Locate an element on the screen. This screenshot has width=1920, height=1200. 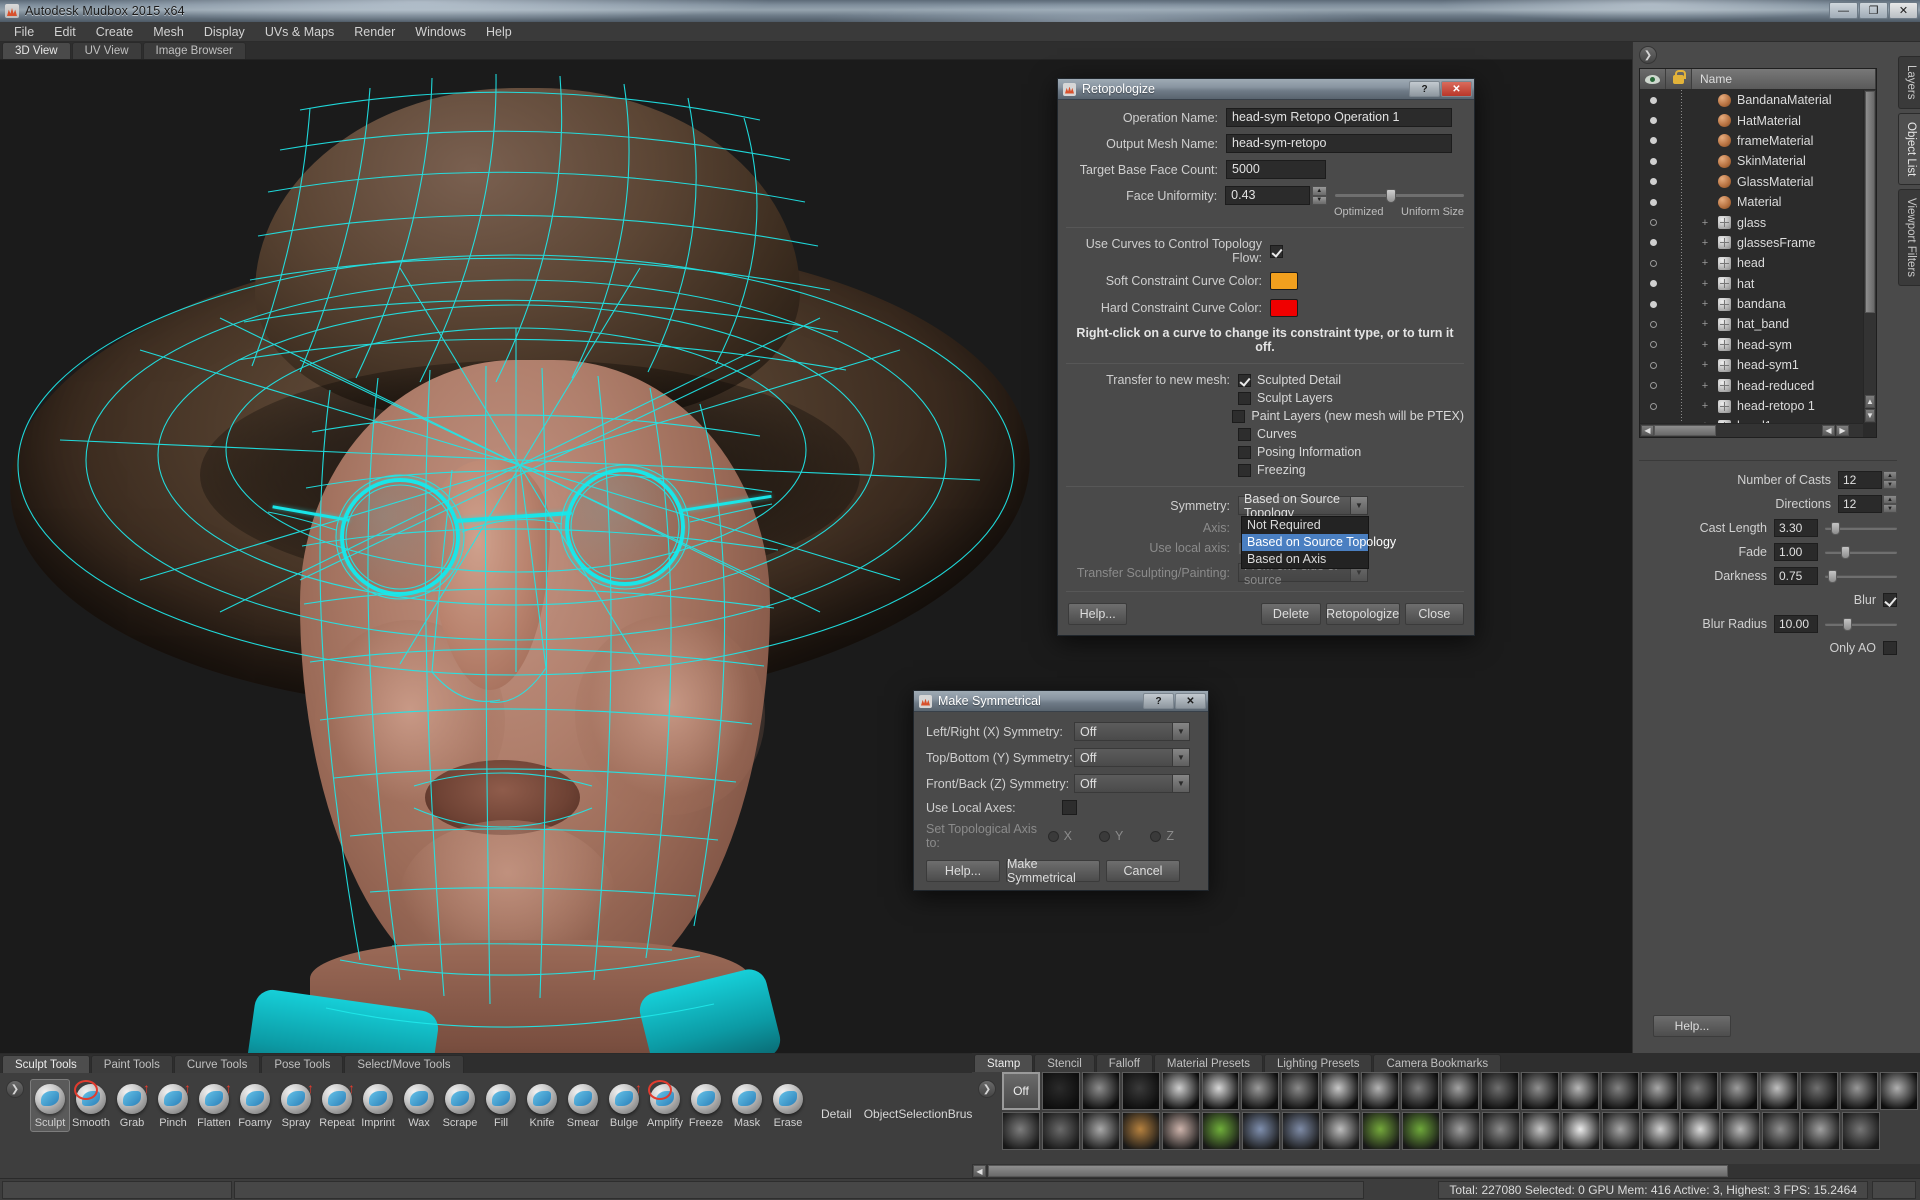
scroll-left-button-2: ◀ is located at coordinates (1828, 430).